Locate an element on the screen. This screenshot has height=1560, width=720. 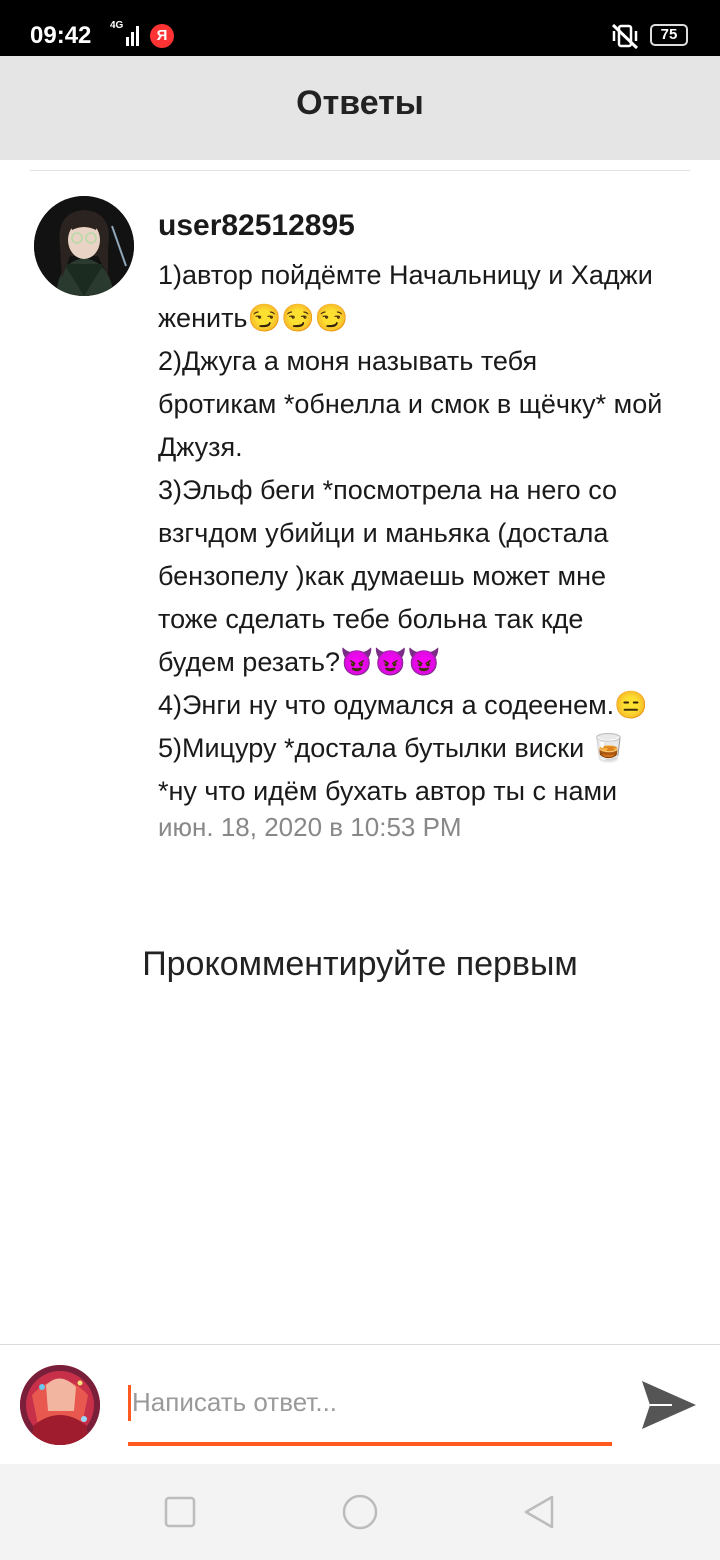
app-header: Ответы is located at coordinates (360, 108).